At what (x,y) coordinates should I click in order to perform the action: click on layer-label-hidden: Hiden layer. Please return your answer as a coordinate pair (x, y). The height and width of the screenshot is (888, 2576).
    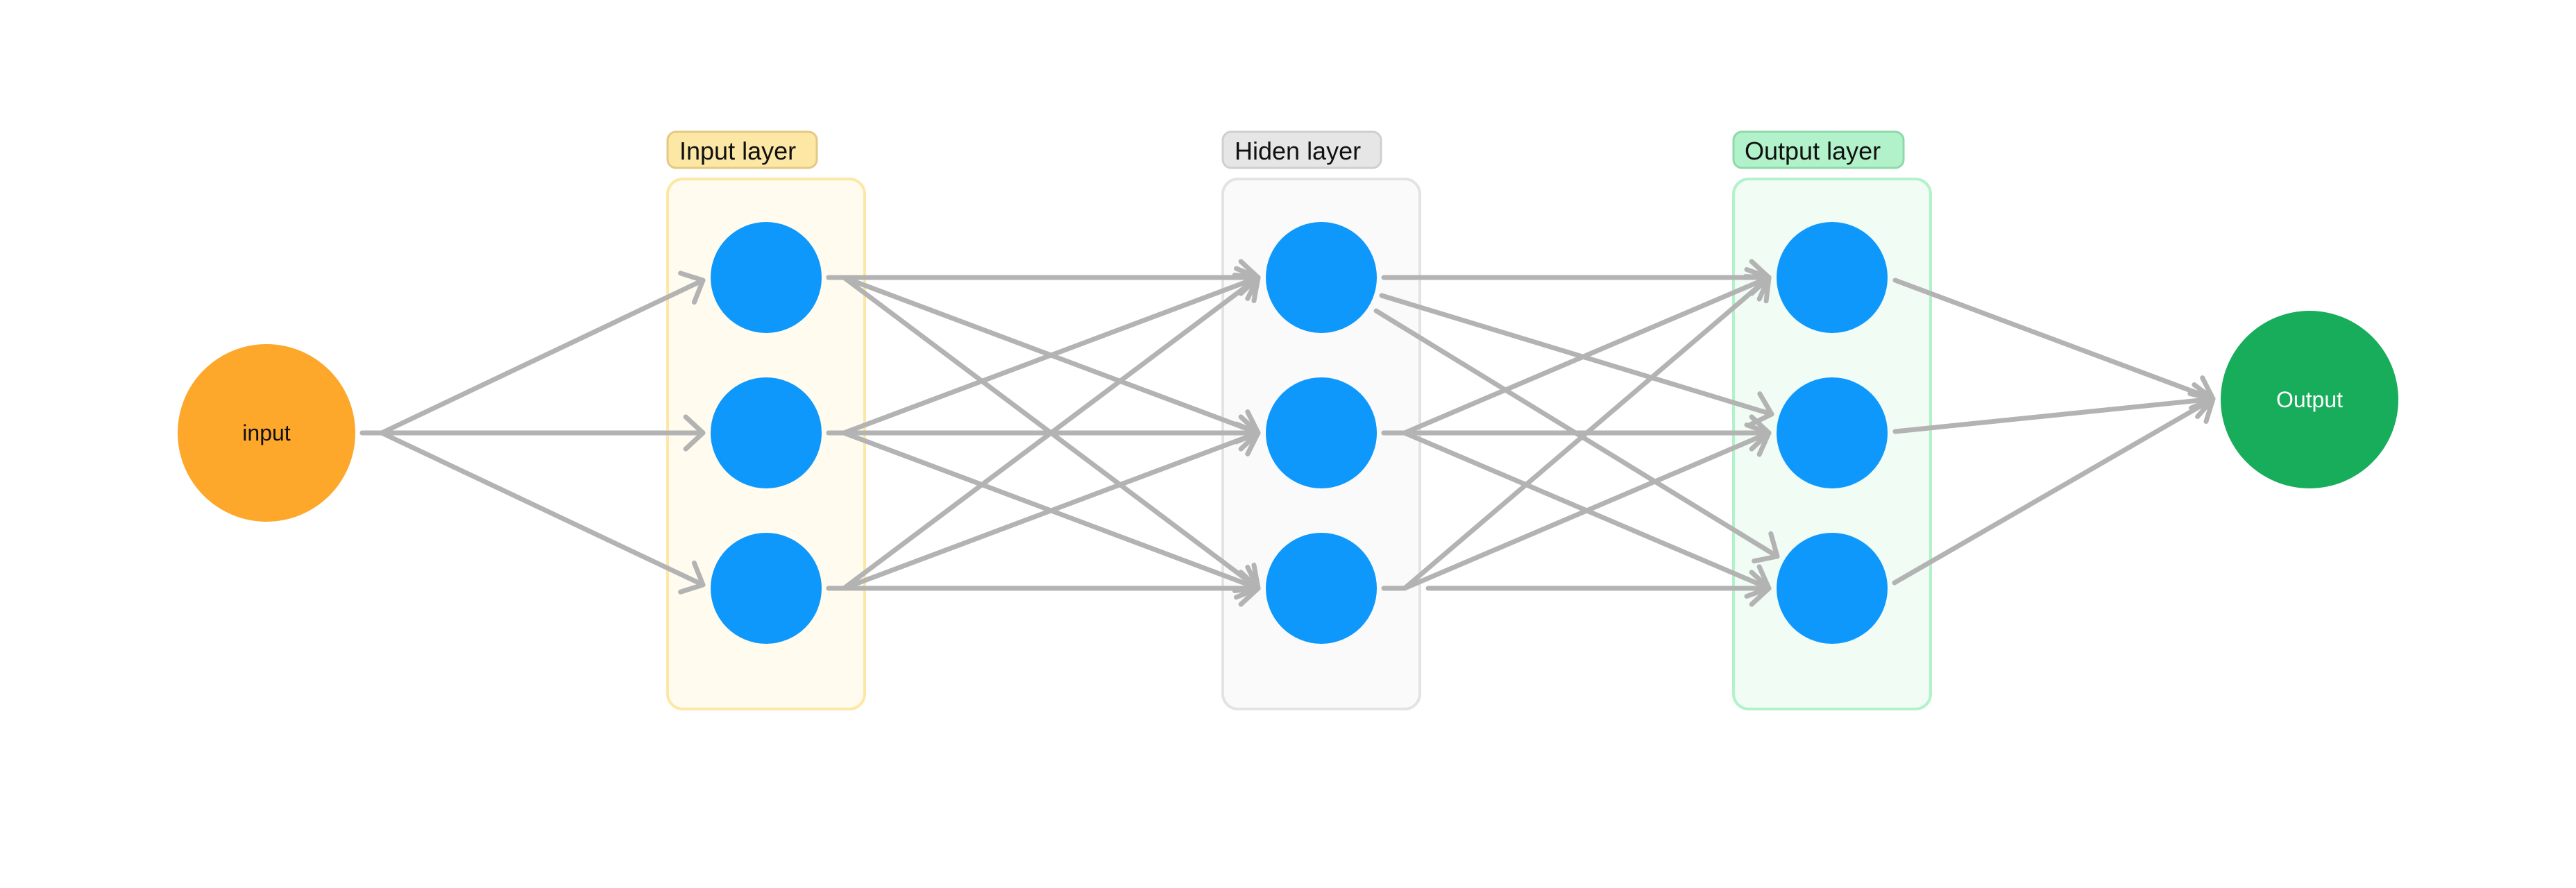
    Looking at the image, I should click on (1298, 151).